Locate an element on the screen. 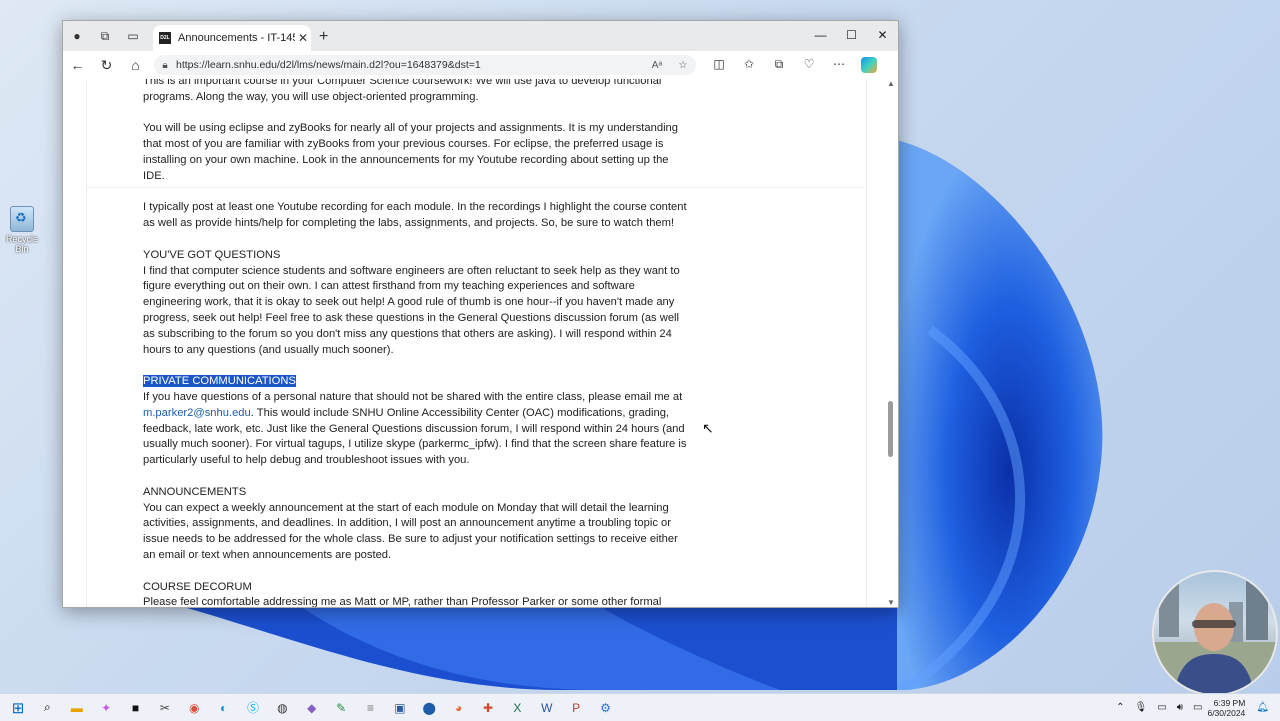  home-icon: ⌂ is located at coordinates (135, 65).